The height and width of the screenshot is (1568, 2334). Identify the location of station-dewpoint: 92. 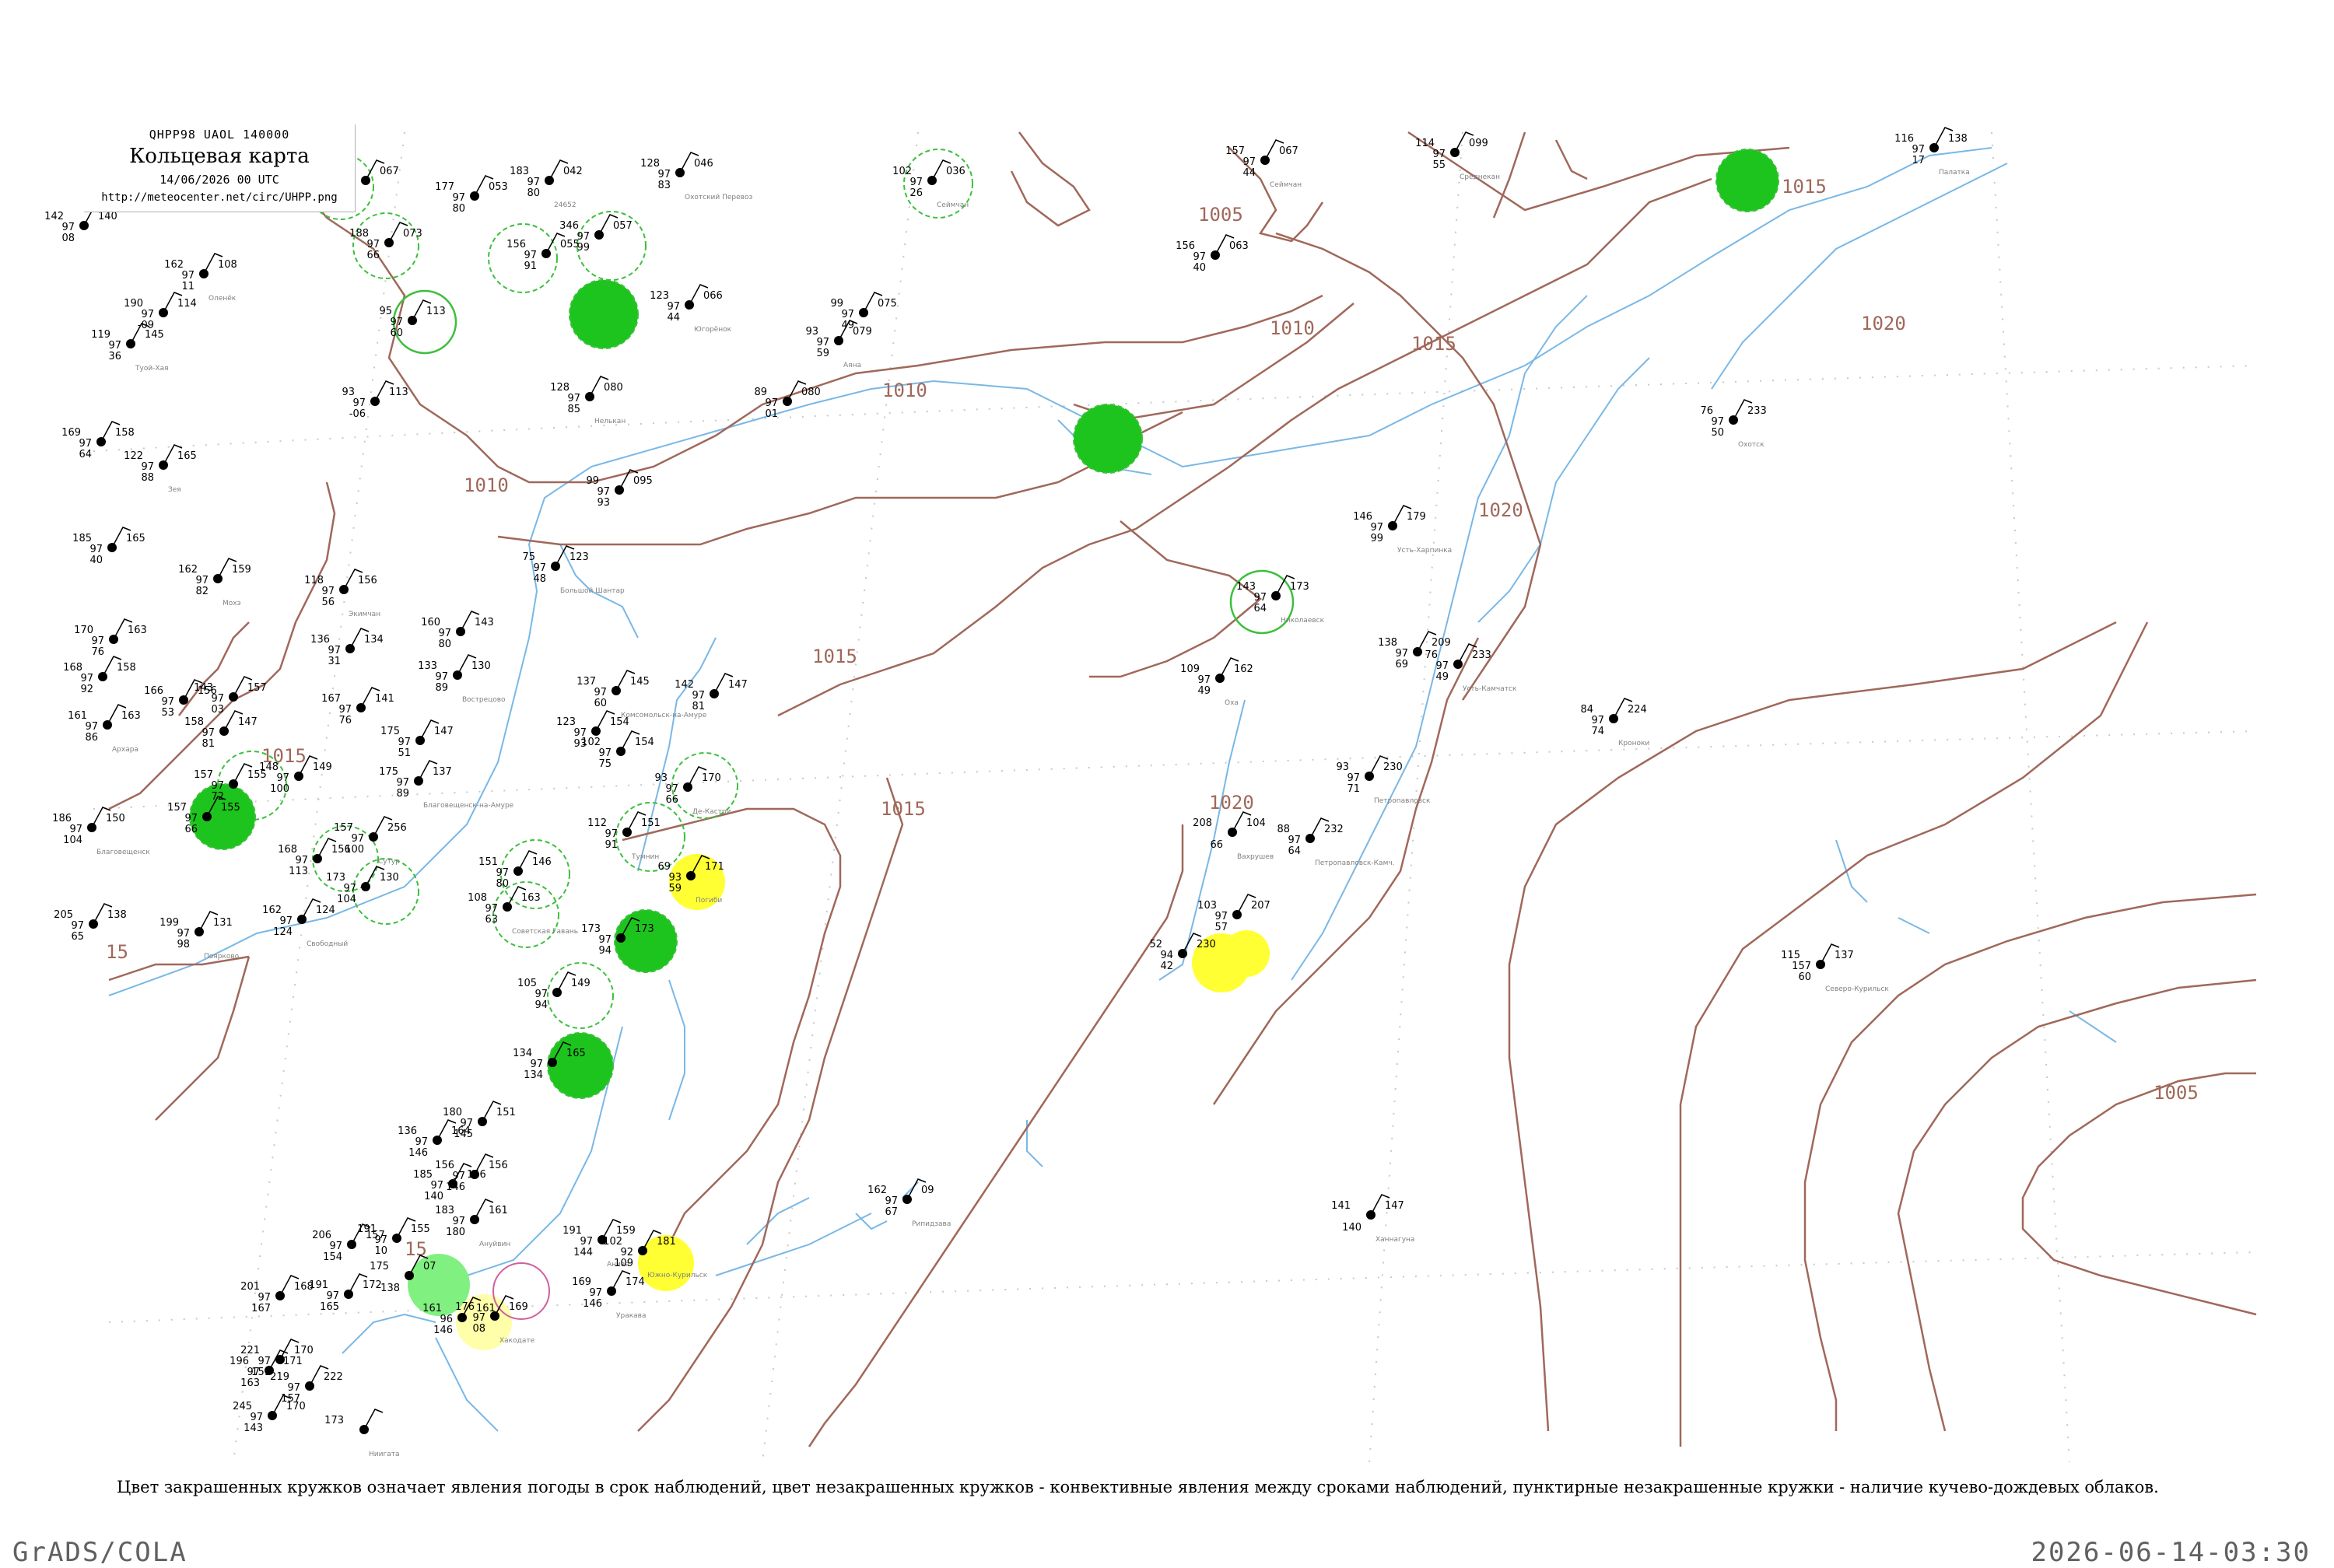
(86, 690).